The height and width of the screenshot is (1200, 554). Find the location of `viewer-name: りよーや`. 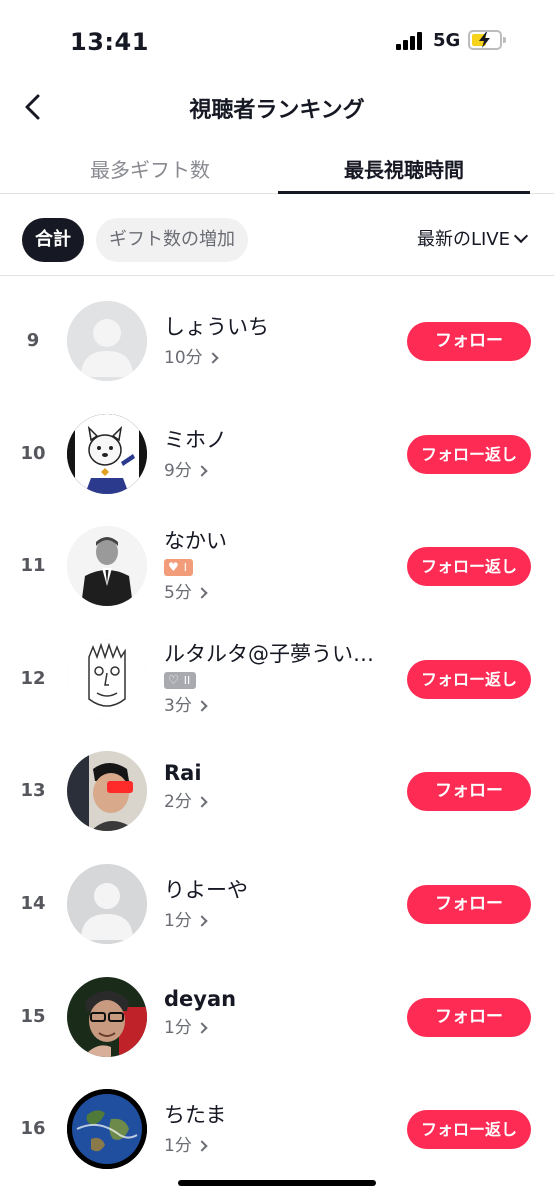

viewer-name: りよーや is located at coordinates (206, 889).